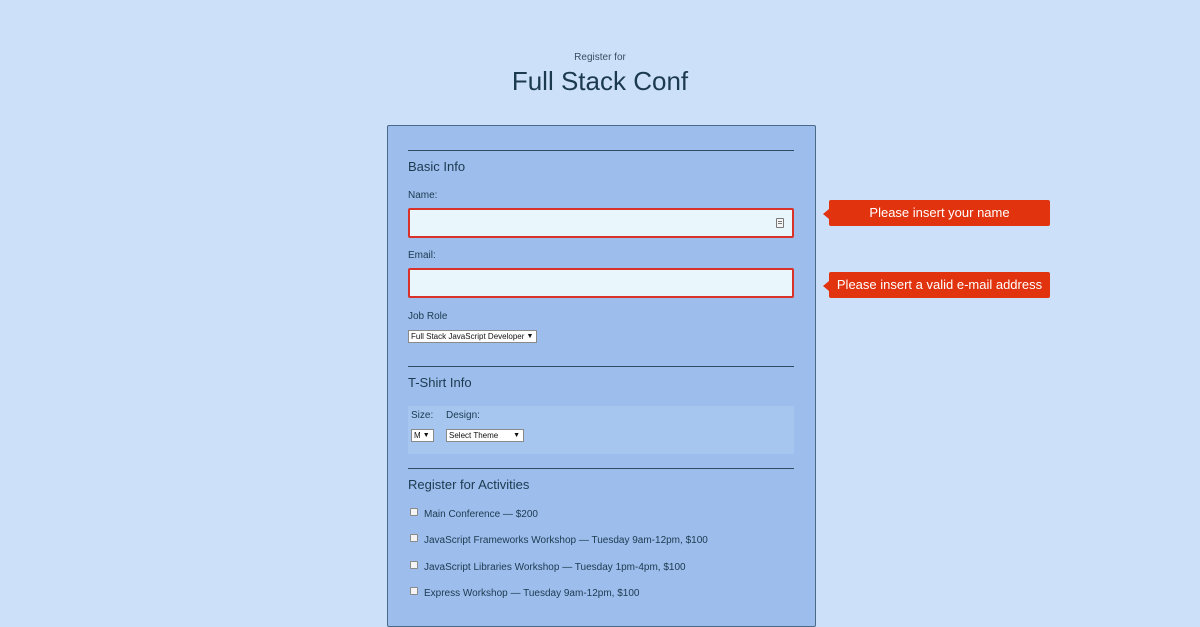 Image resolution: width=1200 pixels, height=627 pixels. Describe the element at coordinates (601, 430) in the screenshot. I see `tshirt-options-panel: Size: Design: M ▼ Select Theme ▼` at that location.